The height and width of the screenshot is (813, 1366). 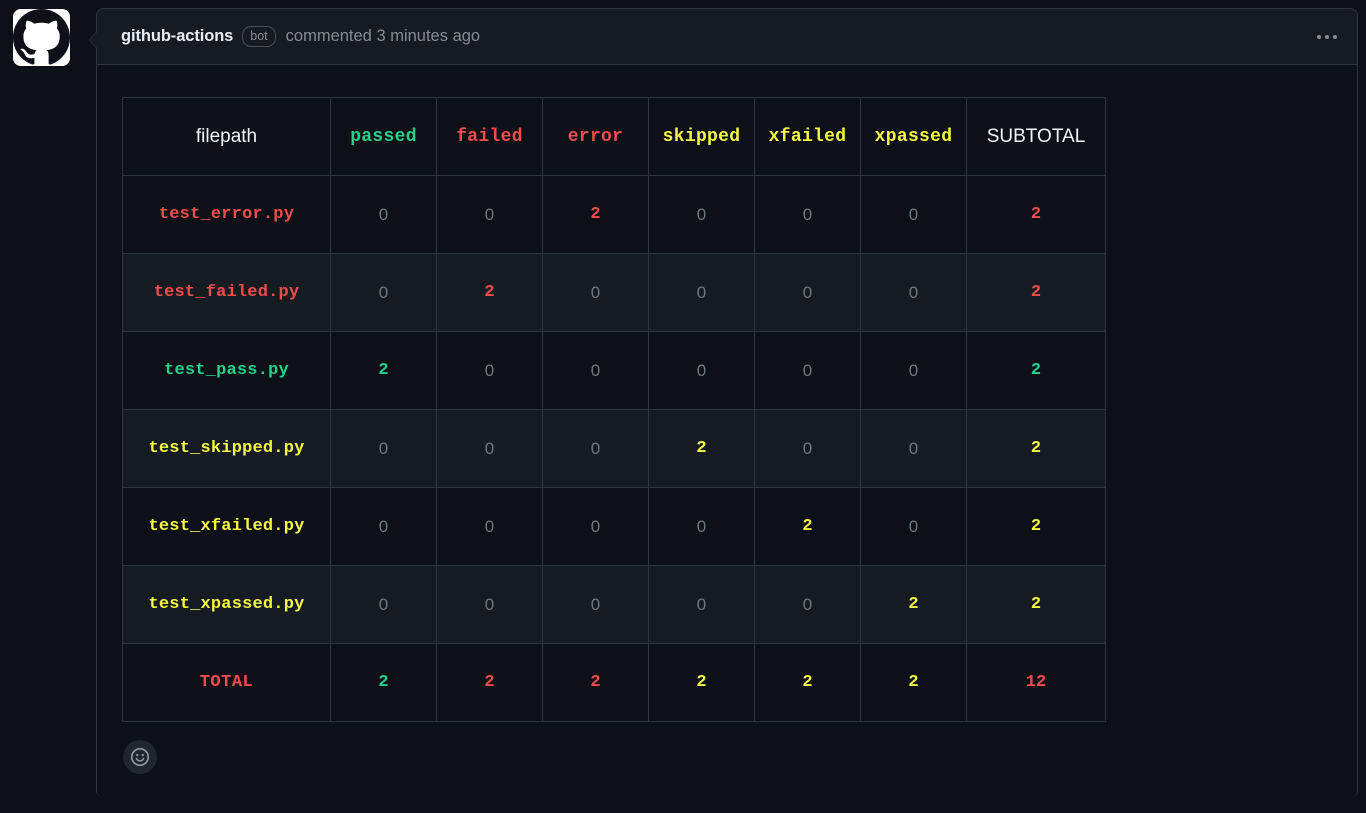 What do you see at coordinates (140, 757) in the screenshot?
I see `smiley-add-reaction-icon` at bounding box center [140, 757].